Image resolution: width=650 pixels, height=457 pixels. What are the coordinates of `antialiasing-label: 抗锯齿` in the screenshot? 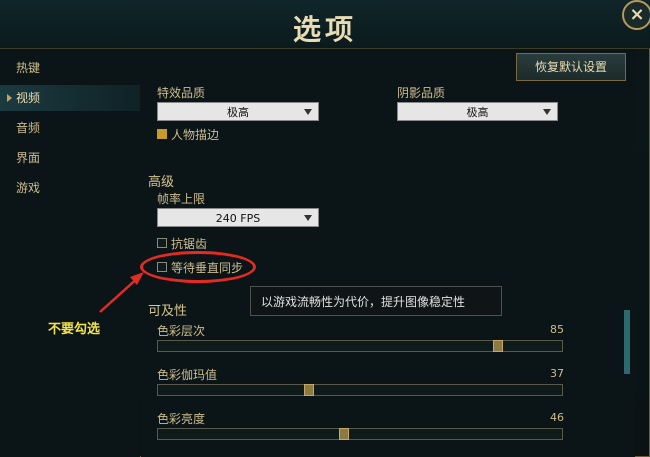 It's located at (189, 244).